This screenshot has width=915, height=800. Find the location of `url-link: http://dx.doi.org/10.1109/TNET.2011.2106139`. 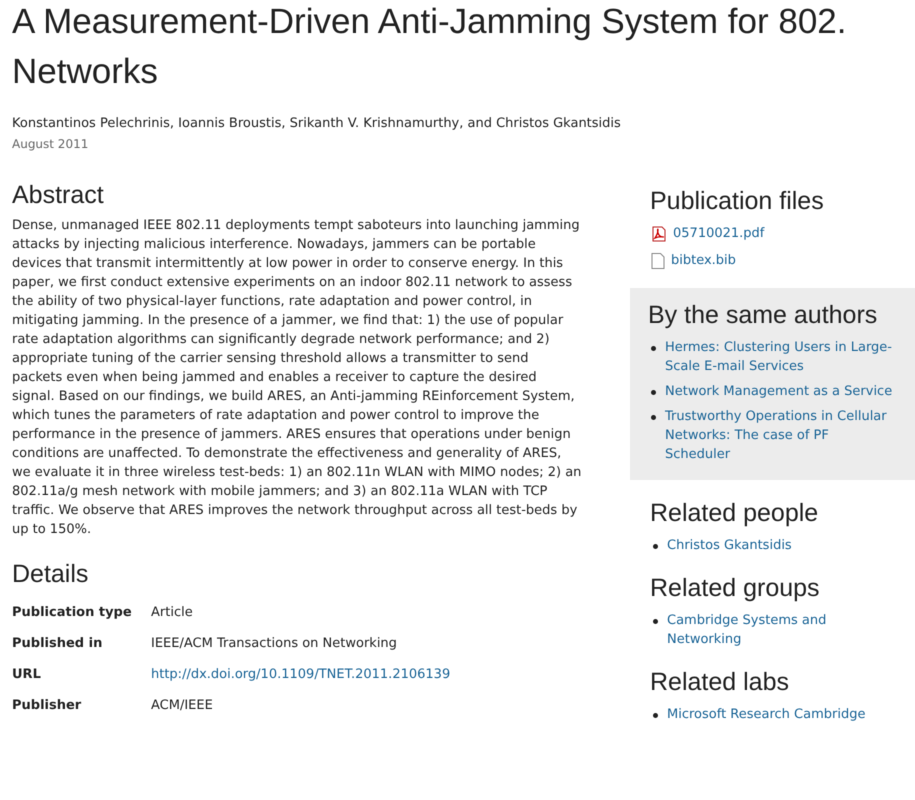

url-link: http://dx.doi.org/10.1109/TNET.2011.2106139 is located at coordinates (300, 674).